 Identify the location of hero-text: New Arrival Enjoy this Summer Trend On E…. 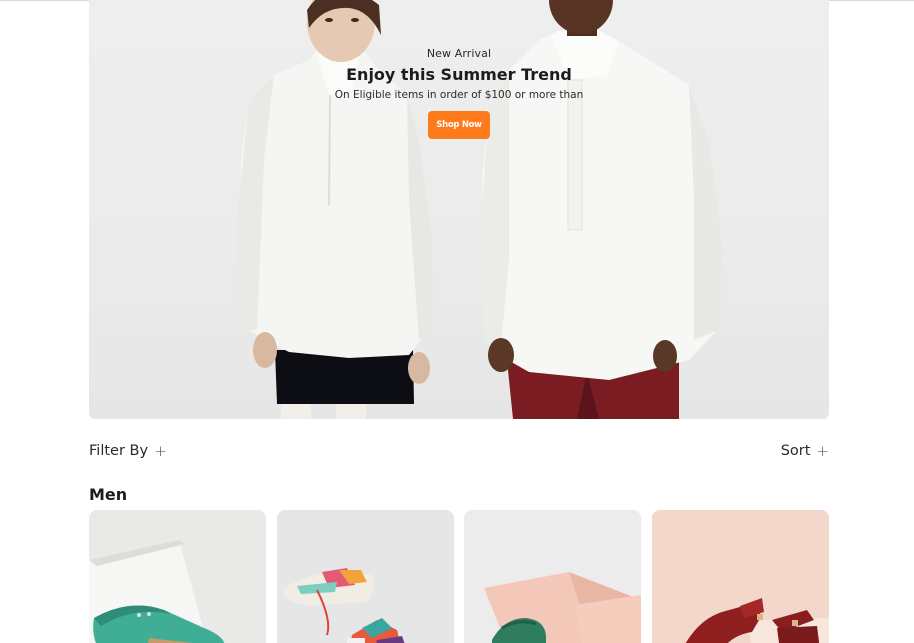
(459, 93).